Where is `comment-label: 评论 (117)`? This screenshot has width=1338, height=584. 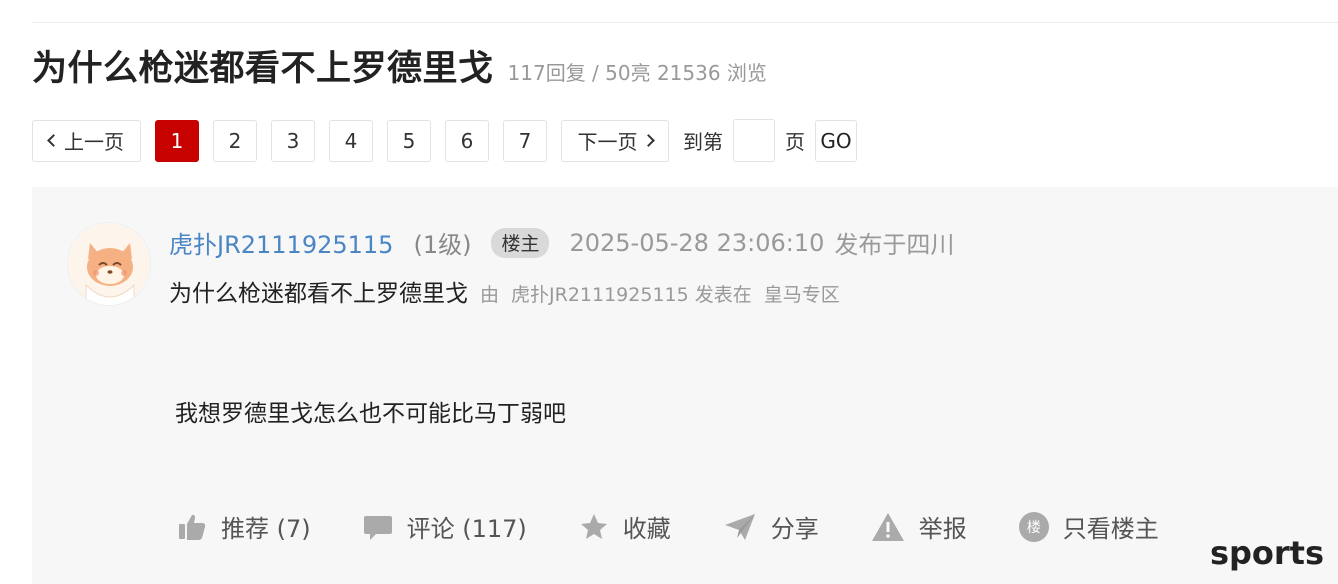 comment-label: 评论 (117) is located at coordinates (466, 529).